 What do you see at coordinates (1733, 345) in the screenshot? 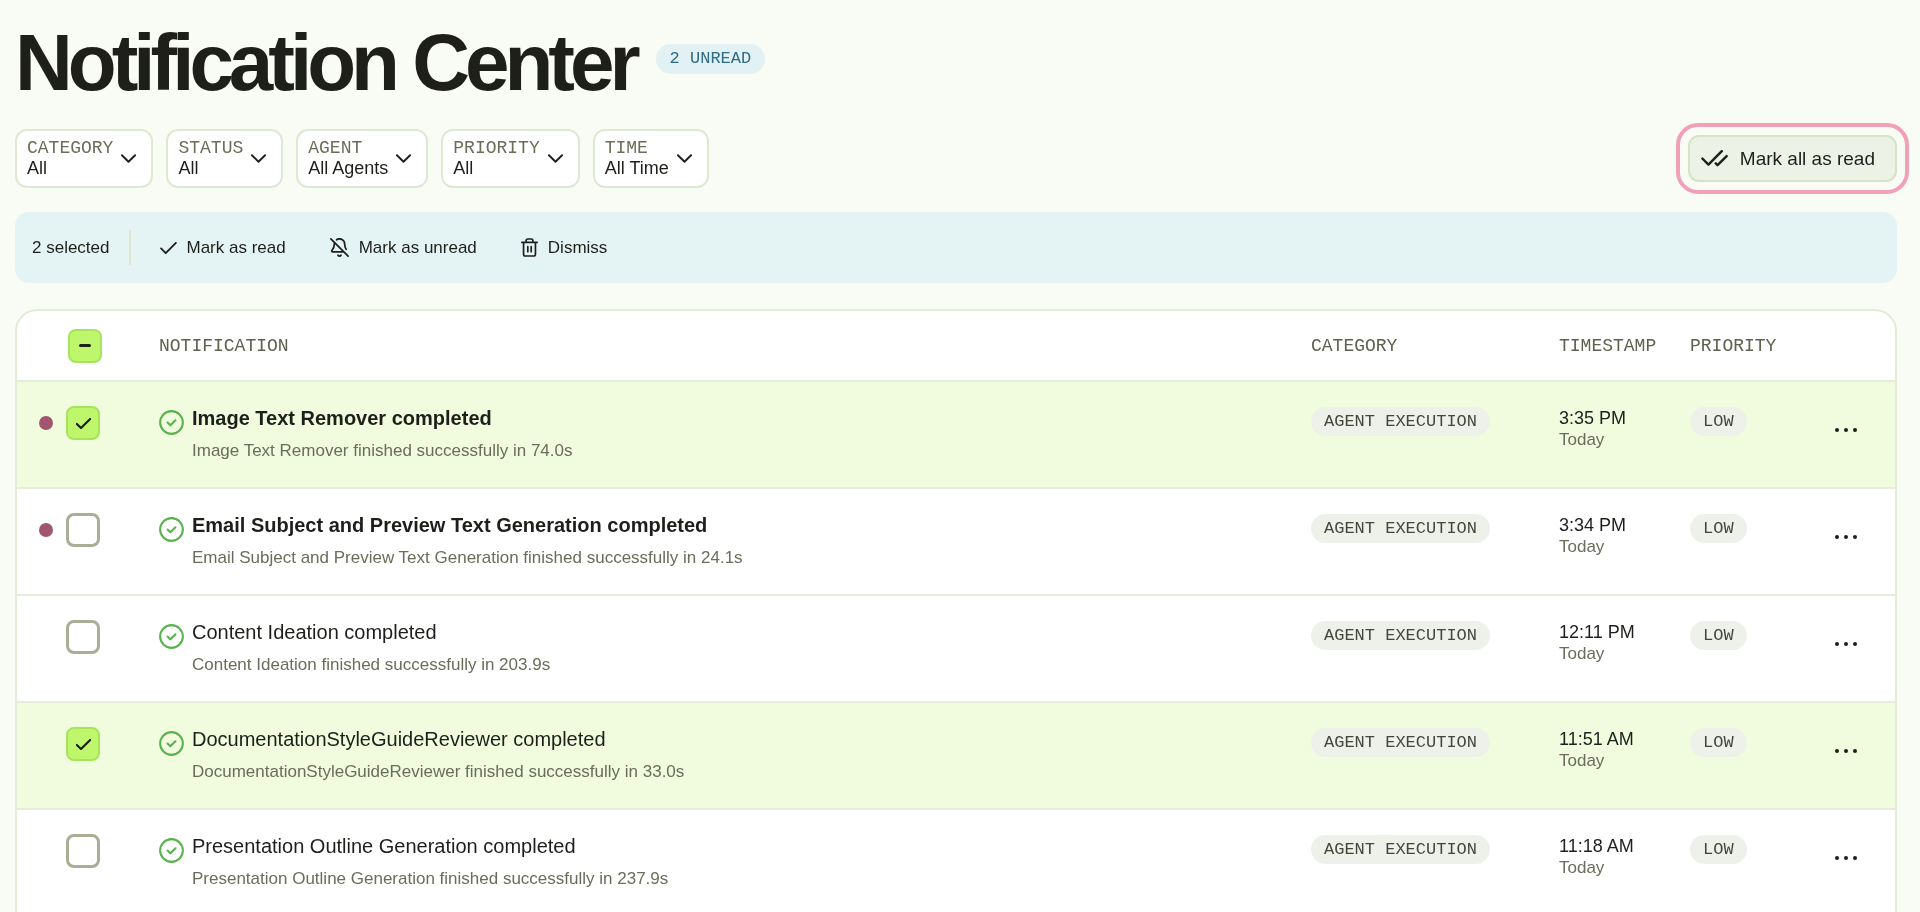
I see `column-header: PRIORITY` at bounding box center [1733, 345].